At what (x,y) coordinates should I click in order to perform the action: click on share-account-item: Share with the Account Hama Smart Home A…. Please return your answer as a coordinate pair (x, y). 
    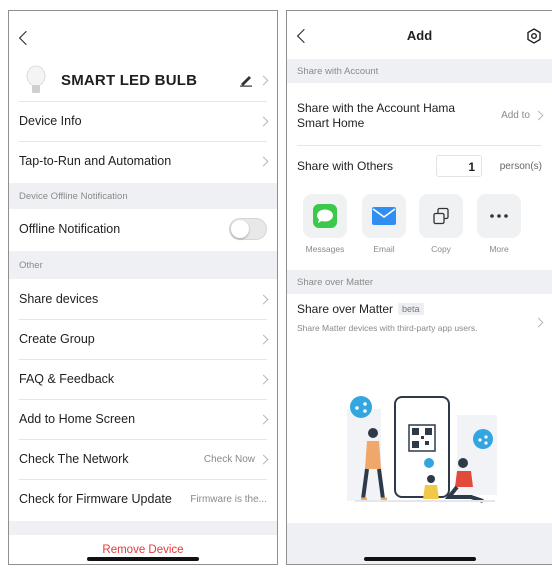
    Looking at the image, I should click on (419, 115).